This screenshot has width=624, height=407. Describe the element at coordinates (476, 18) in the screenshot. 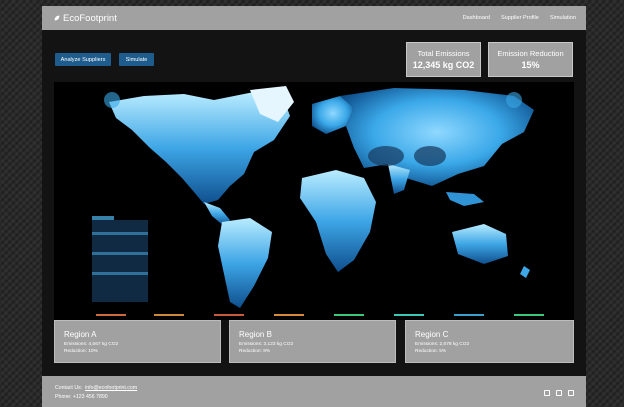

I see `nav-dashboard: Dashboard` at that location.